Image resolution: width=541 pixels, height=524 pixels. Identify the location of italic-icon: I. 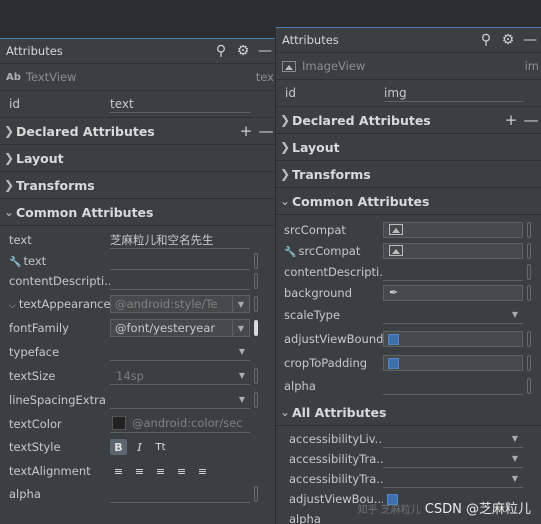
(139, 447).